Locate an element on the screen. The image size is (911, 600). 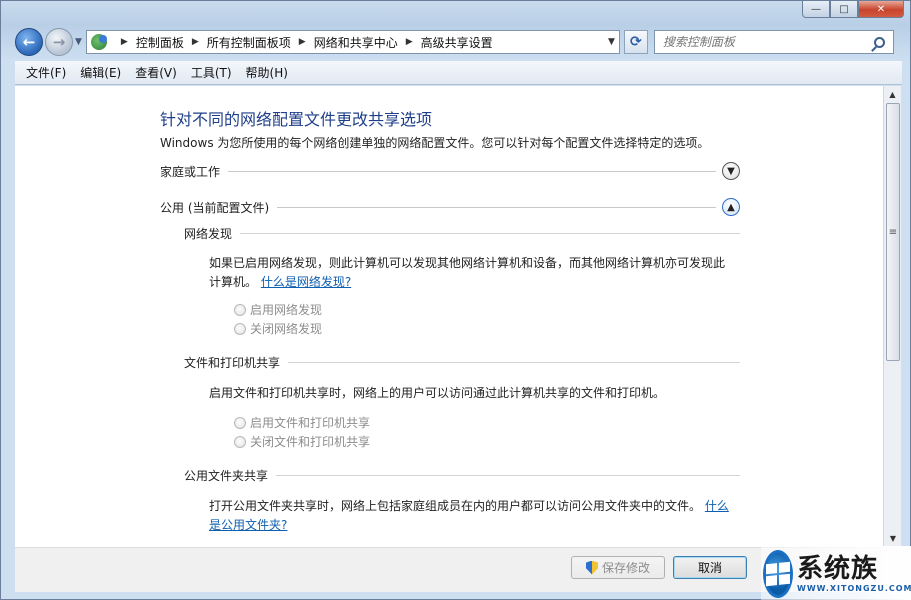
scroll-down-icon: ▼ is located at coordinates (893, 538).